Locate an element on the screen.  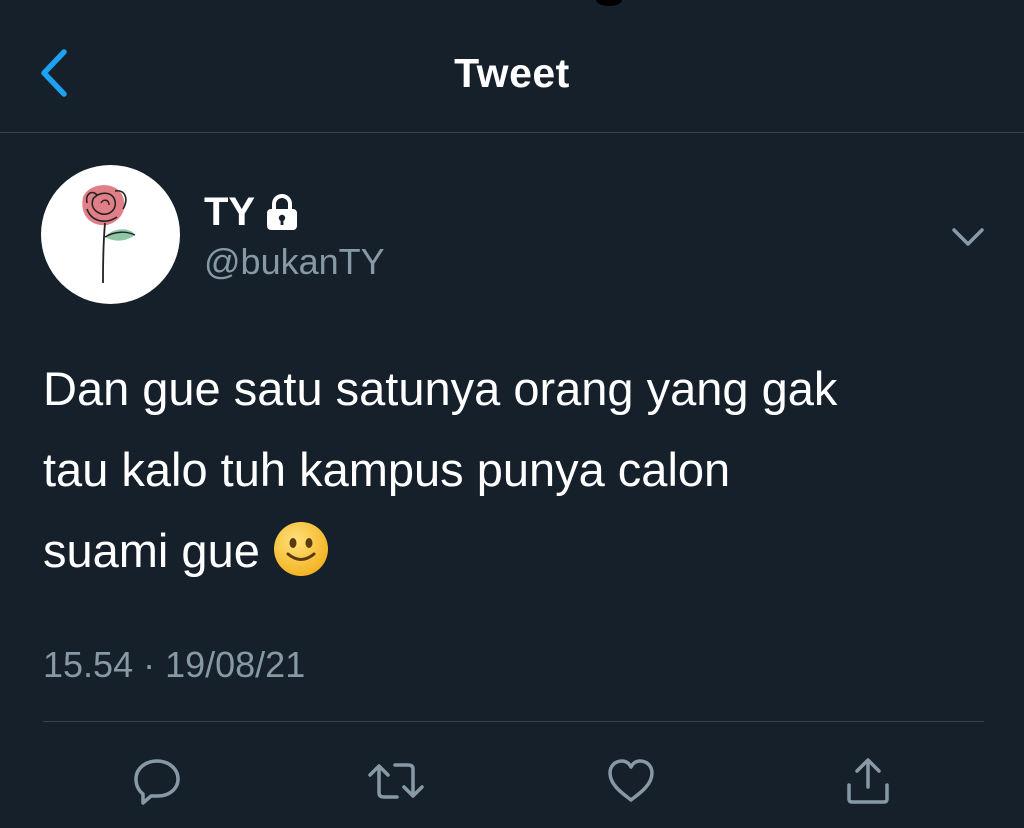
like-icon is located at coordinates (631, 780).